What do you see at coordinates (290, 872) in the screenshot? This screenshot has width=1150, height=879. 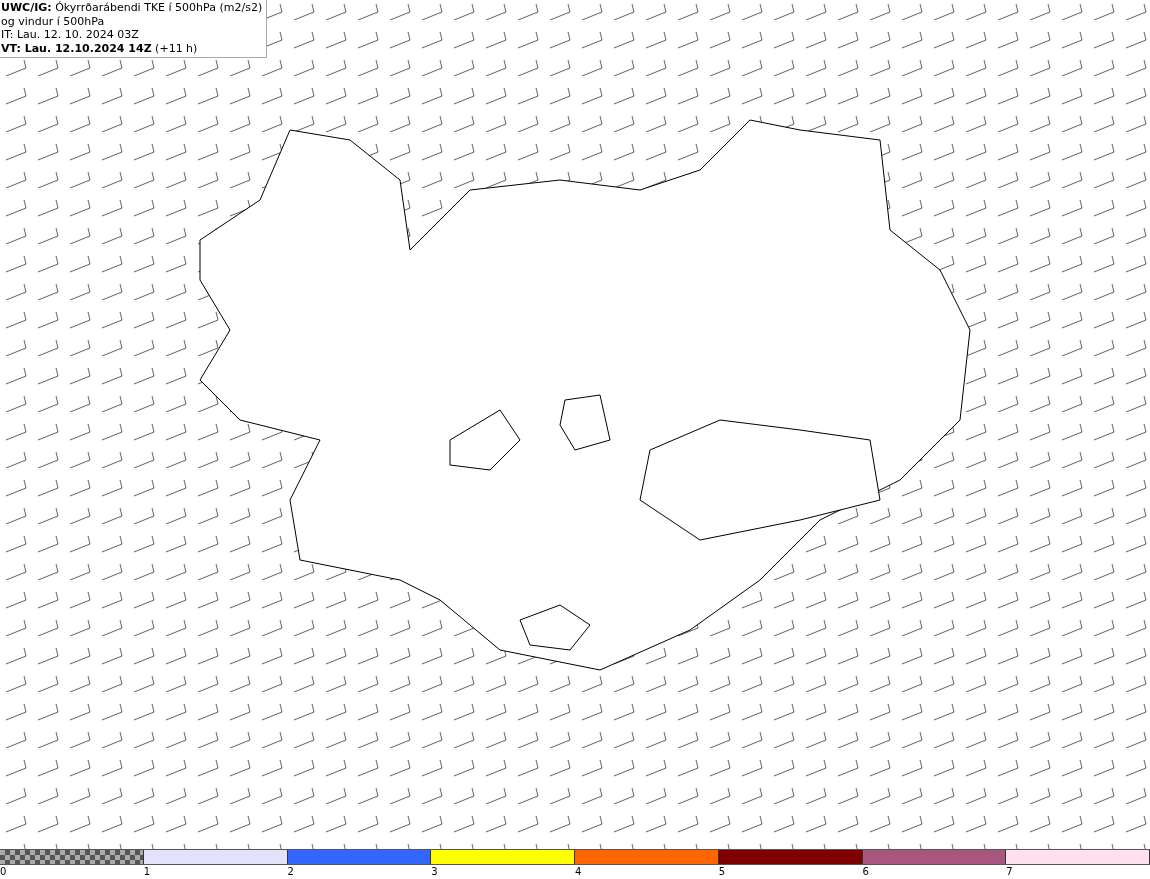 I see `colorbar-tick-label: 2` at bounding box center [290, 872].